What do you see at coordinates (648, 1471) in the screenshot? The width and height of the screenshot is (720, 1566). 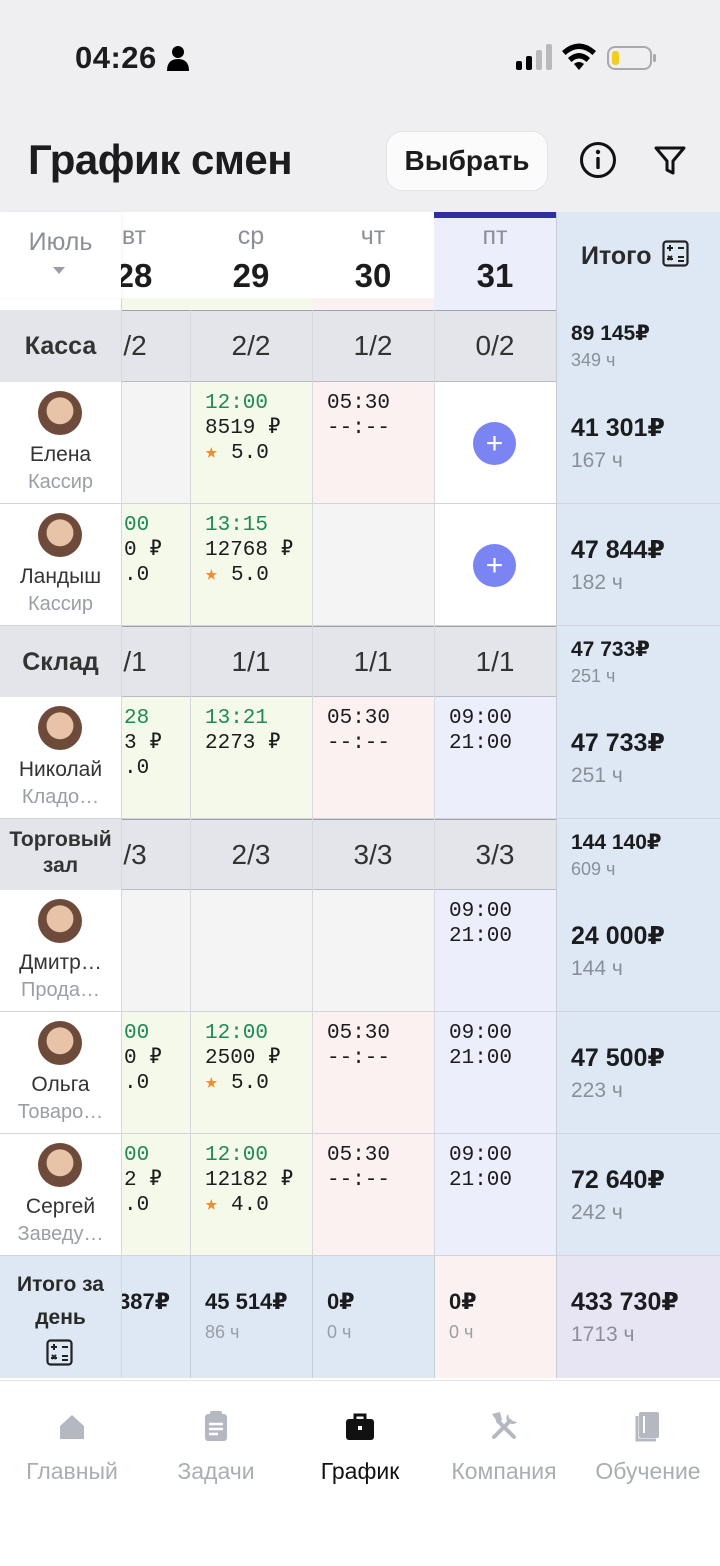 I see `nav-label: Обучение` at bounding box center [648, 1471].